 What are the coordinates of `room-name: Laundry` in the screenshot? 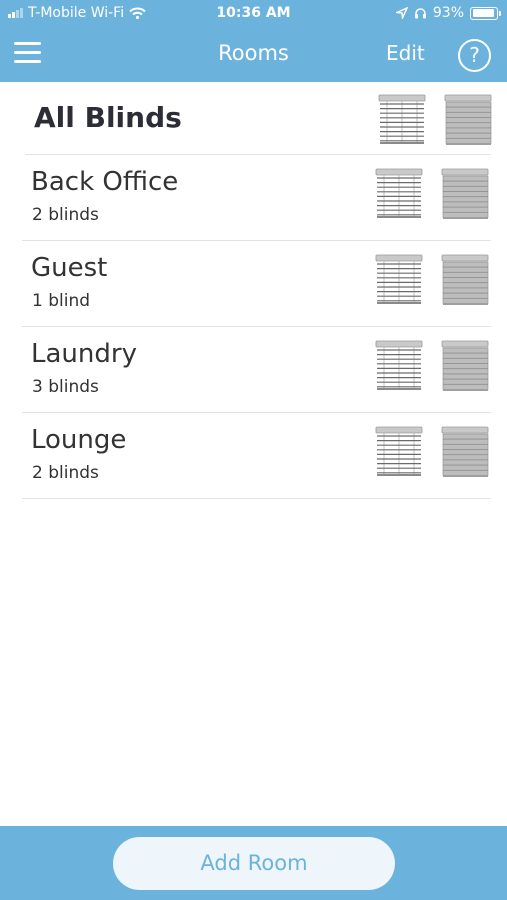 It's located at (84, 354).